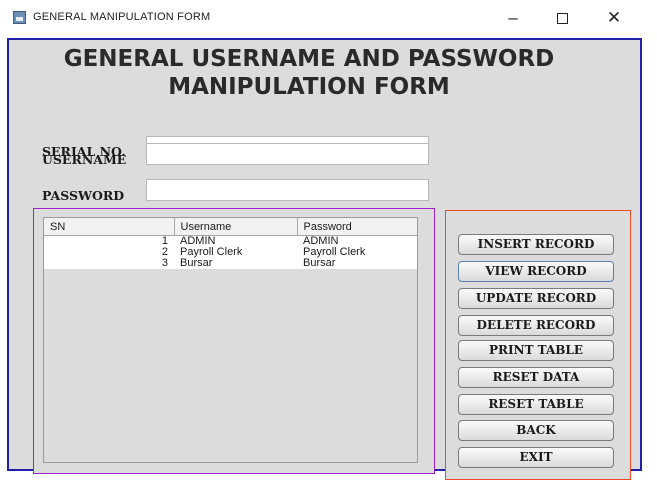 Image resolution: width=657 pixels, height=486 pixels. I want to click on cell-sn: 1, so click(109, 241).